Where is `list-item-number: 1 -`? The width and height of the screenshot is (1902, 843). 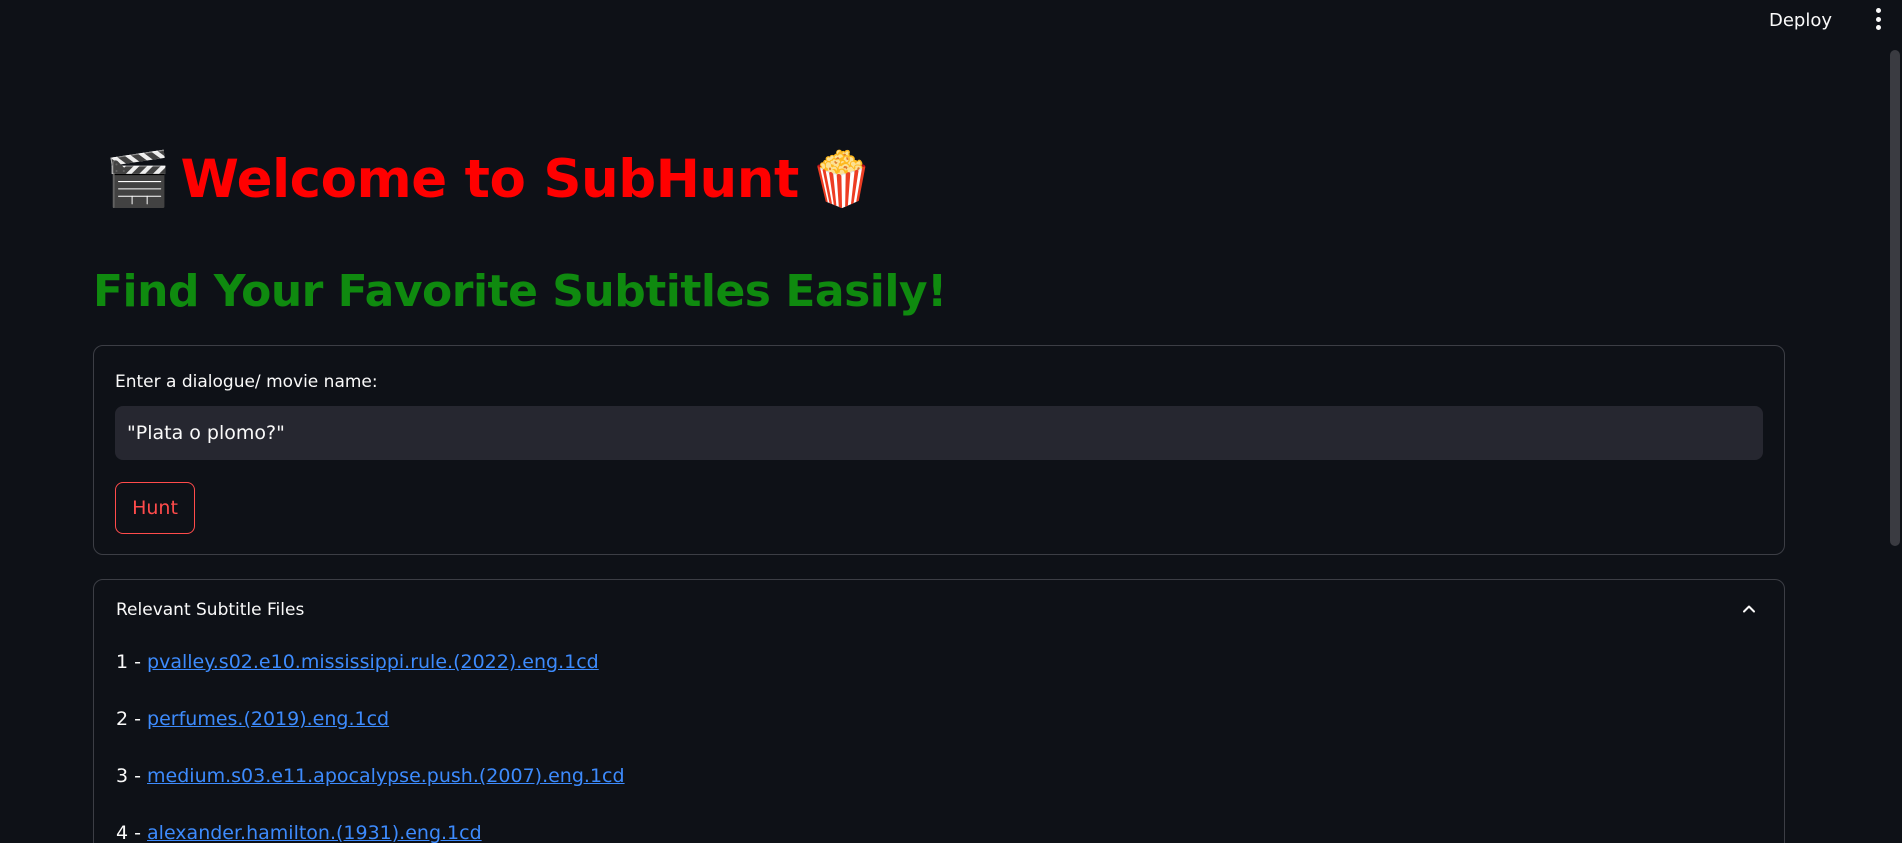 list-item-number: 1 - is located at coordinates (132, 662).